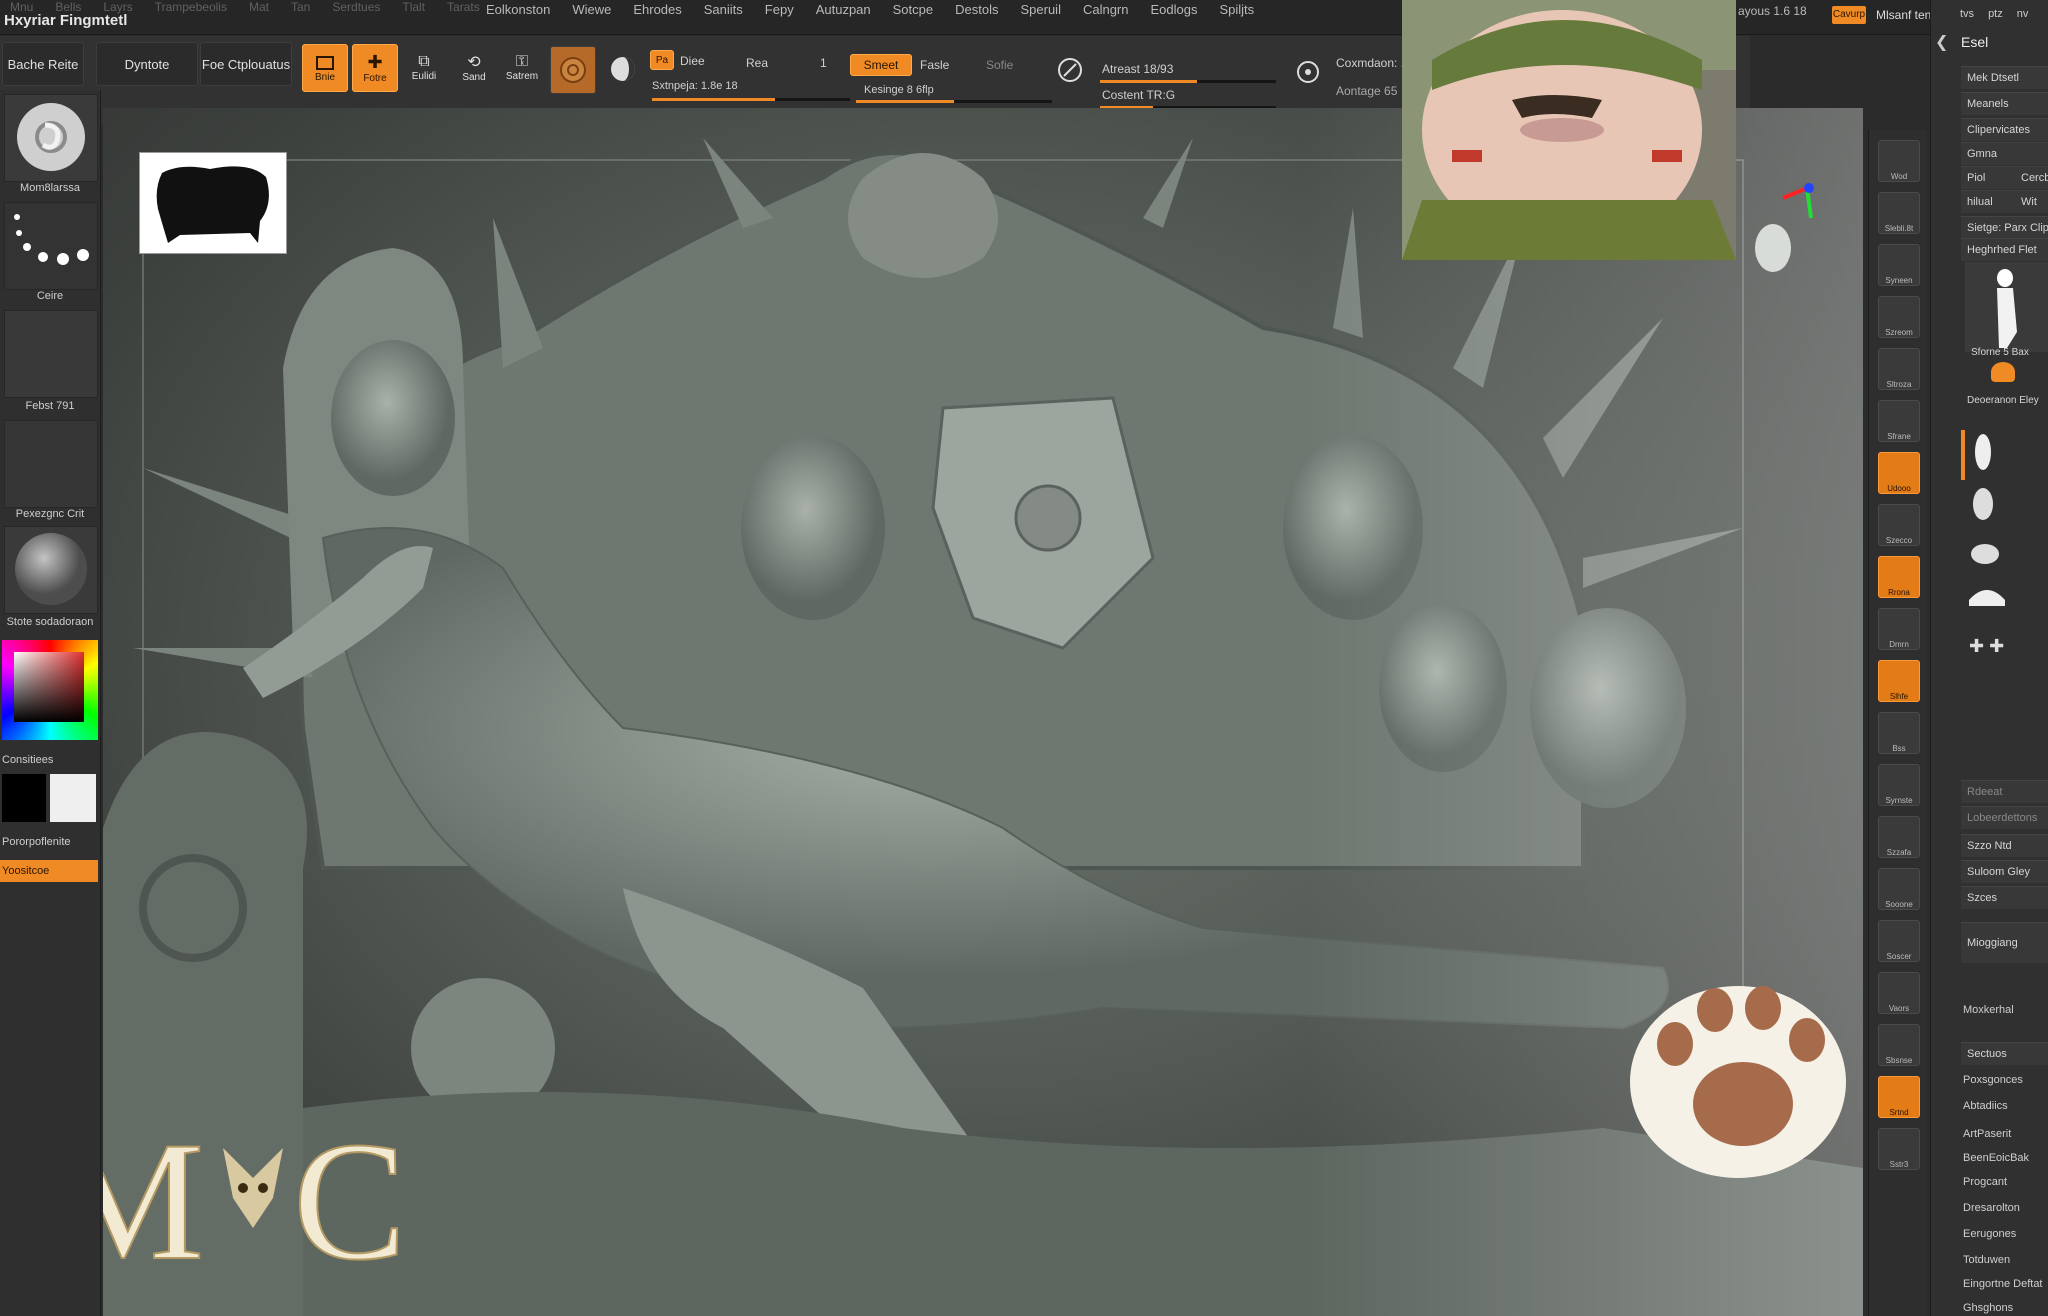 This screenshot has height=1316, width=2048. I want to click on texture-tile, so click(51, 464).